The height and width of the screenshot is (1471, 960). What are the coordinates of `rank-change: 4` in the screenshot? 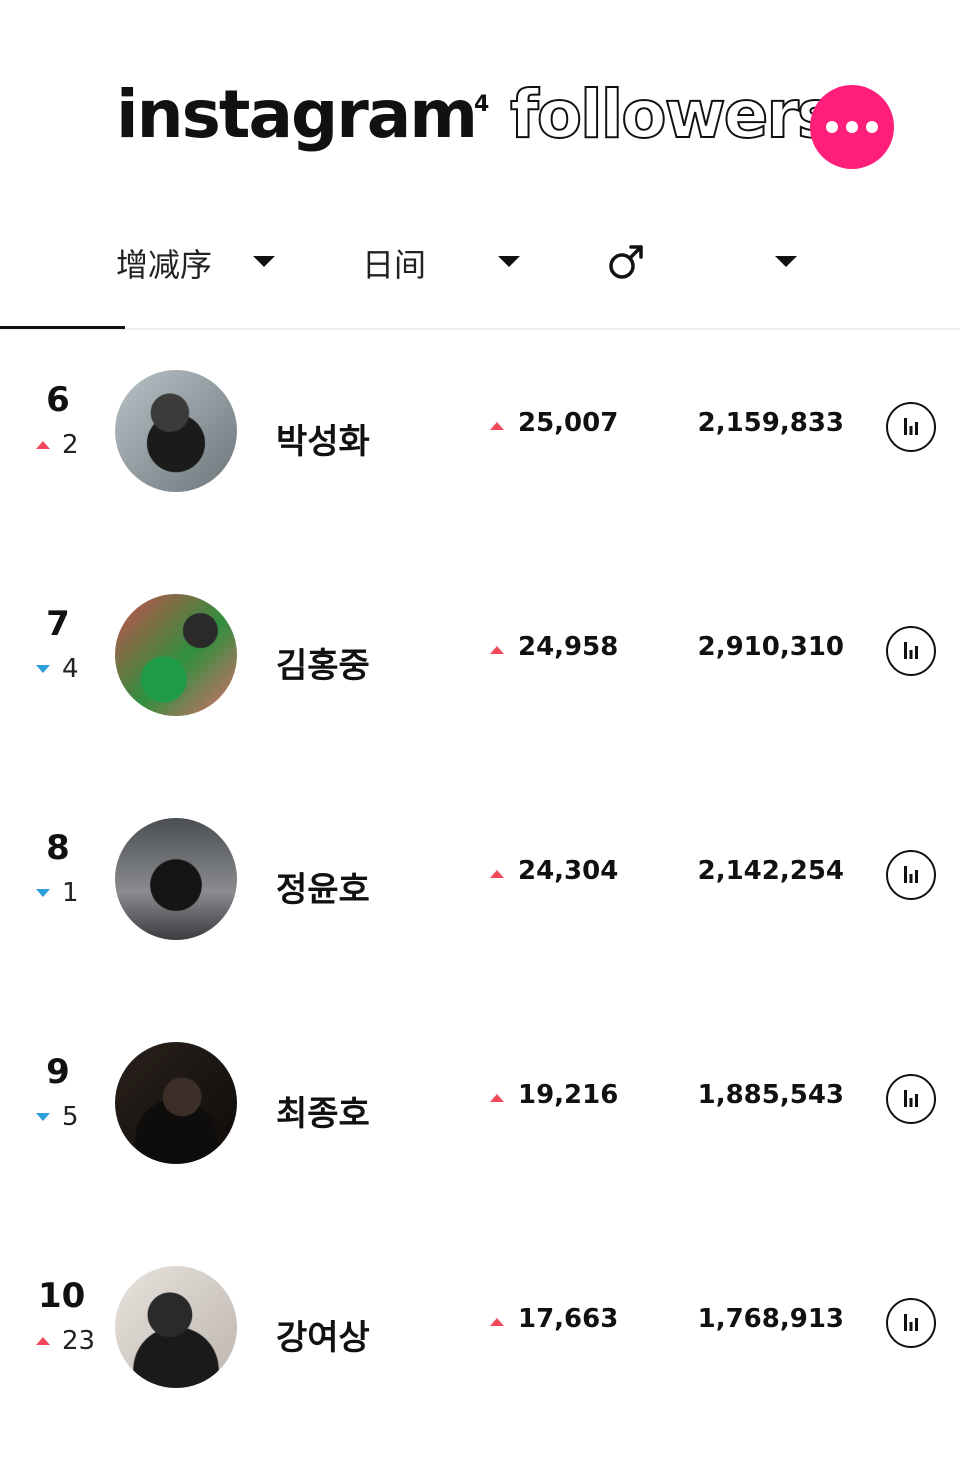 It's located at (60, 669).